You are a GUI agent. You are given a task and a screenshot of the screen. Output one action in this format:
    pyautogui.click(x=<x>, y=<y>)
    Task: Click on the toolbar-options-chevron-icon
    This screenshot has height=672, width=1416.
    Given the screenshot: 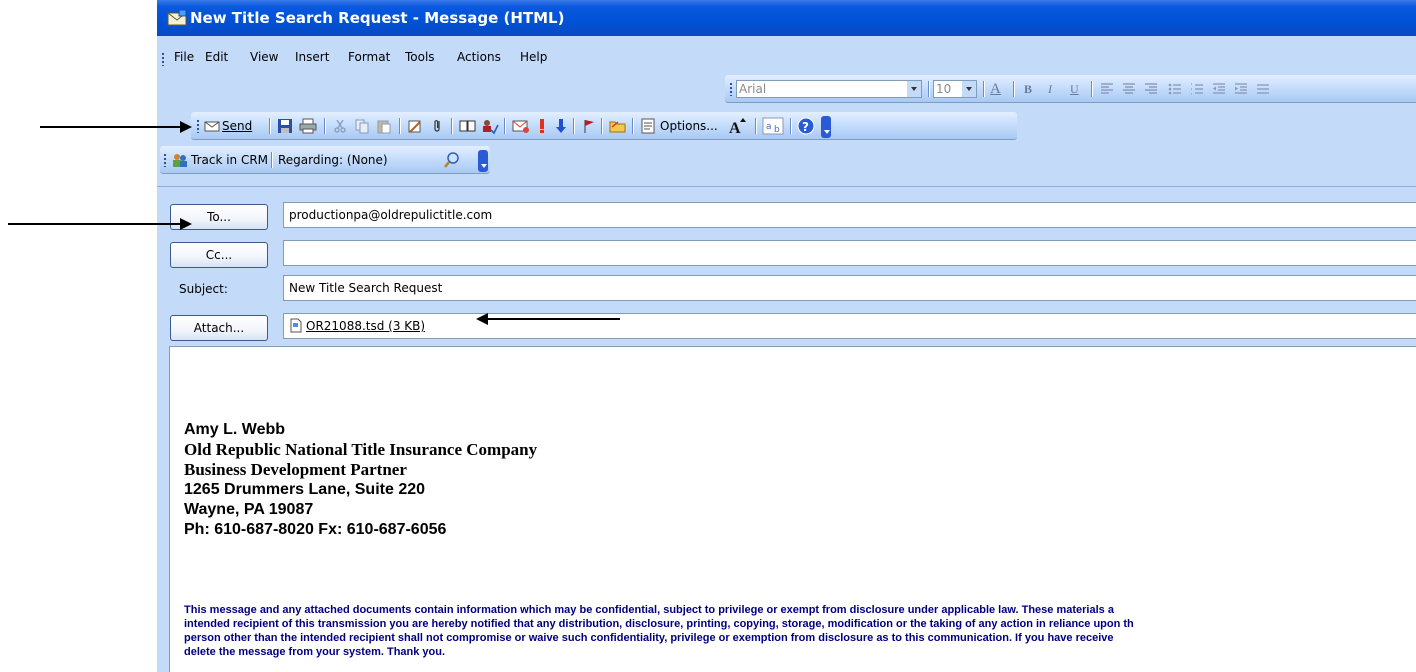 What is the action you would take?
    pyautogui.click(x=826, y=127)
    